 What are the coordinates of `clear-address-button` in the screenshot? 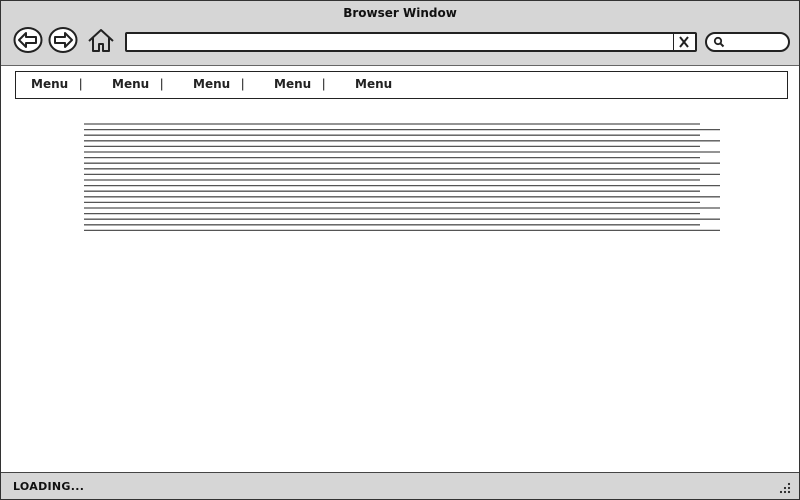 It's located at (683, 42).